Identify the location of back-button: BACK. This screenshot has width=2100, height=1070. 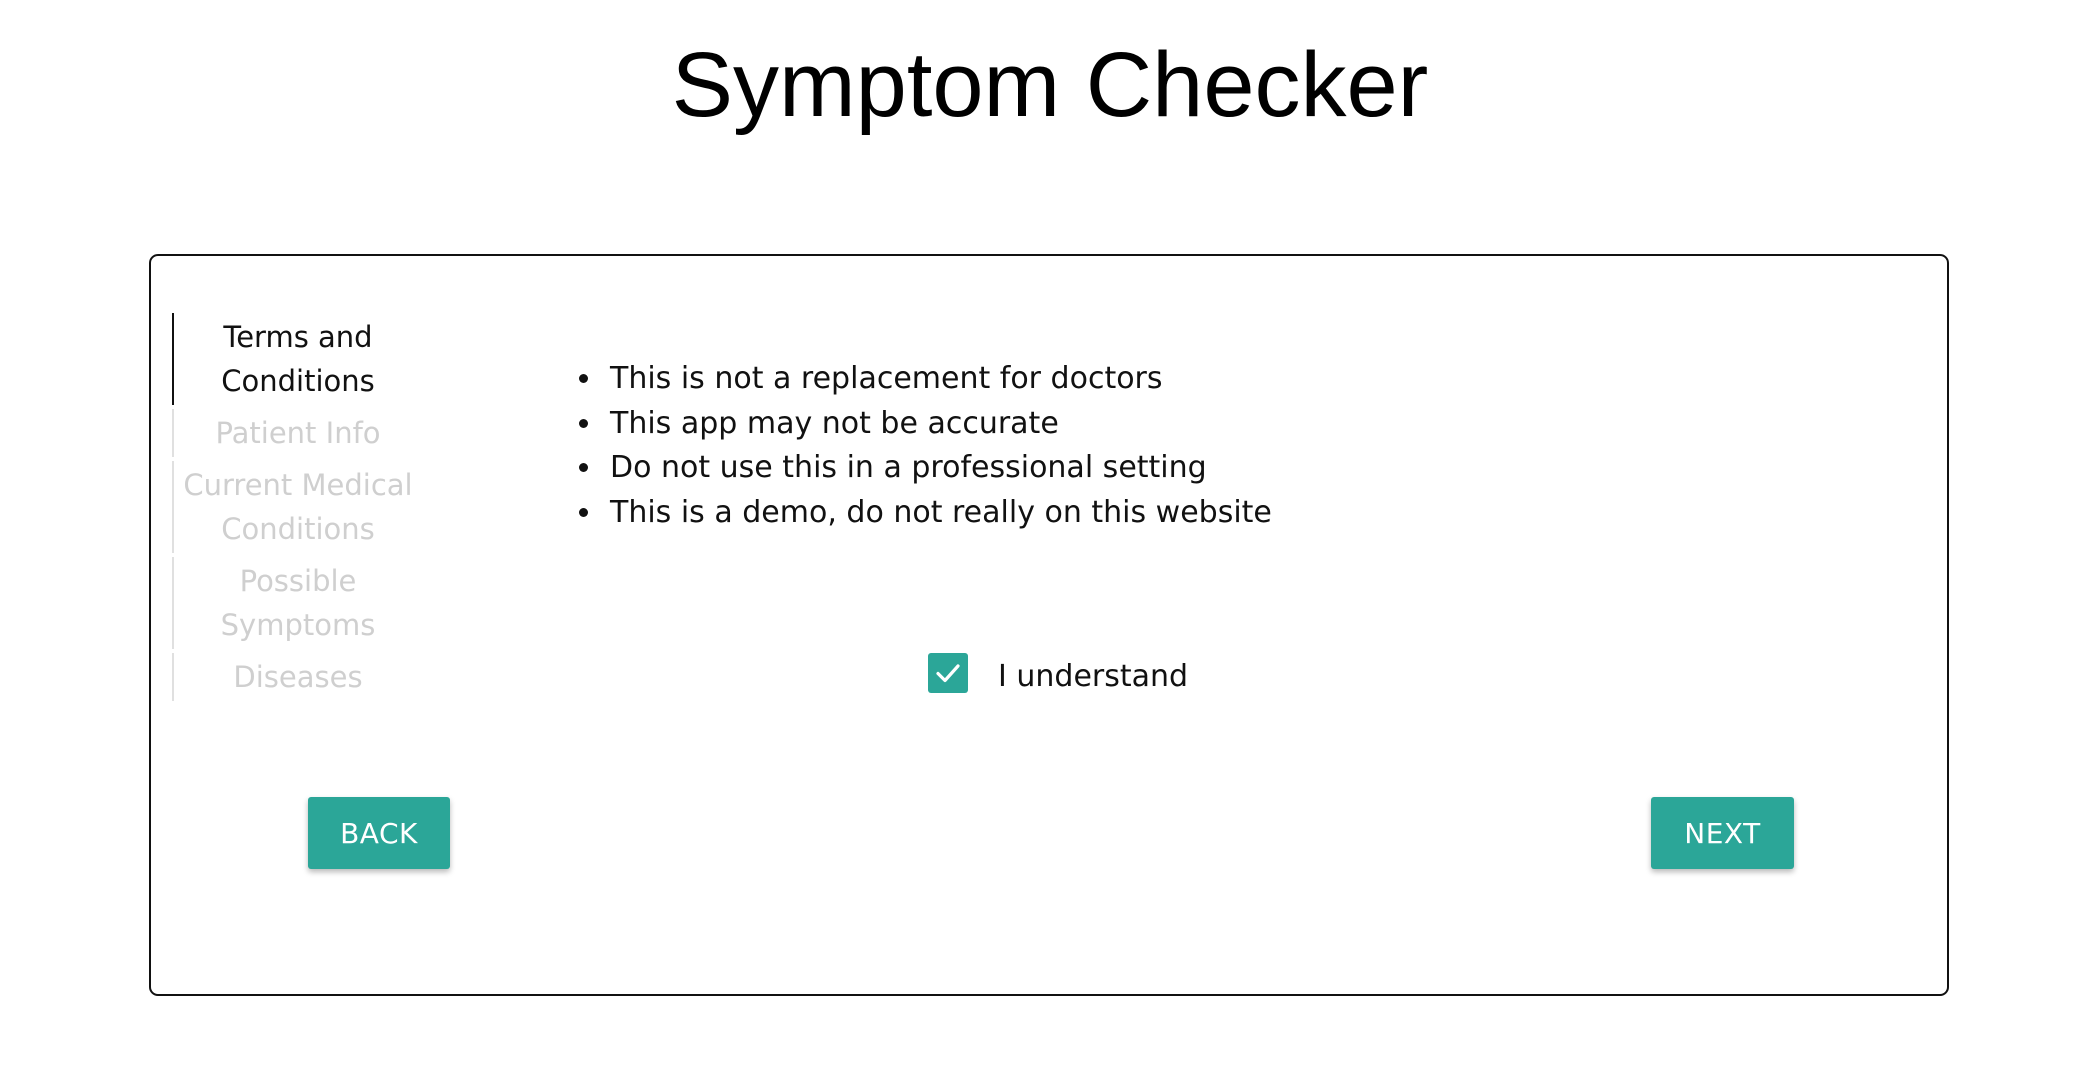
(379, 833).